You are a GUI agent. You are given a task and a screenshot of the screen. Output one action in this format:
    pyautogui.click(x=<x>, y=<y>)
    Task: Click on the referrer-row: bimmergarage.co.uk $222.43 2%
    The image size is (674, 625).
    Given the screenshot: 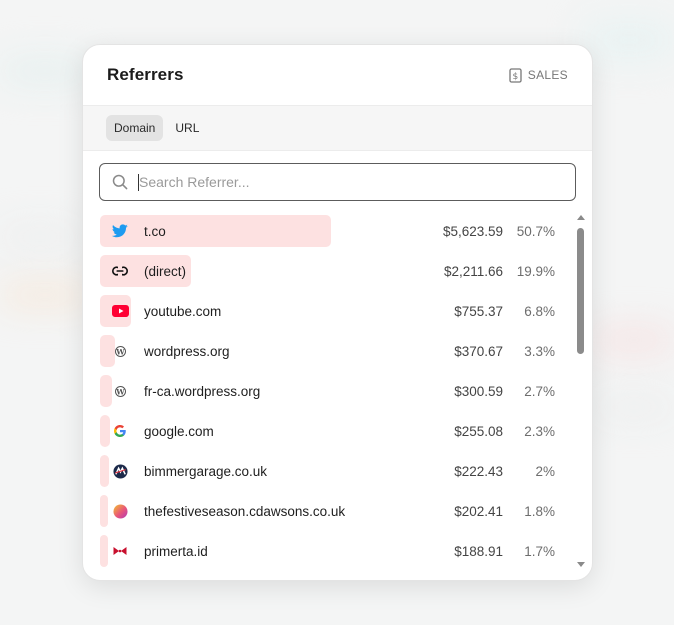 What is the action you would take?
    pyautogui.click(x=327, y=471)
    